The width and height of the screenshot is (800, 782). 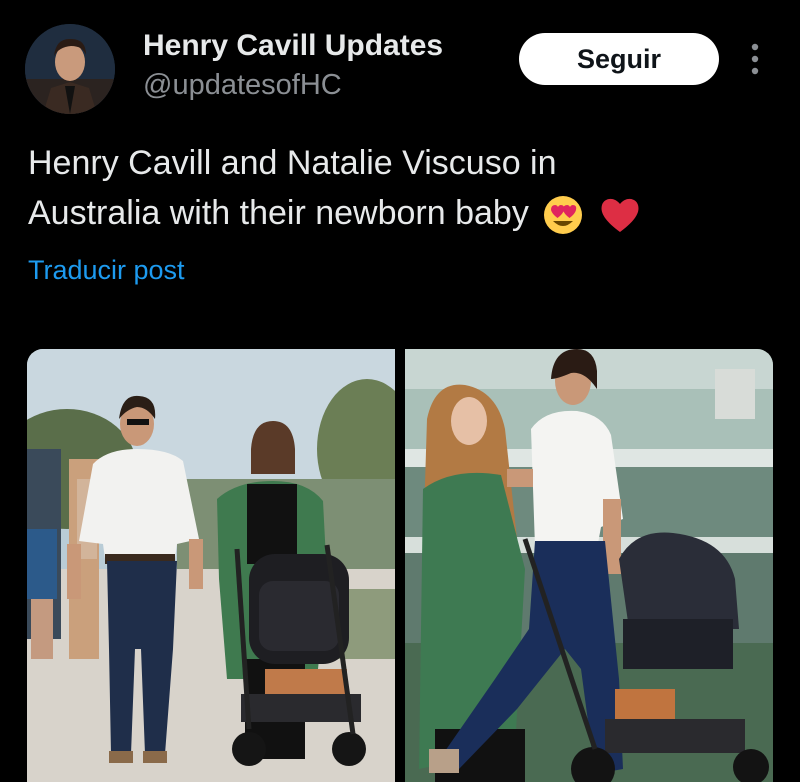 What do you see at coordinates (293, 46) in the screenshot?
I see `display-name: Henry Cavill Updates` at bounding box center [293, 46].